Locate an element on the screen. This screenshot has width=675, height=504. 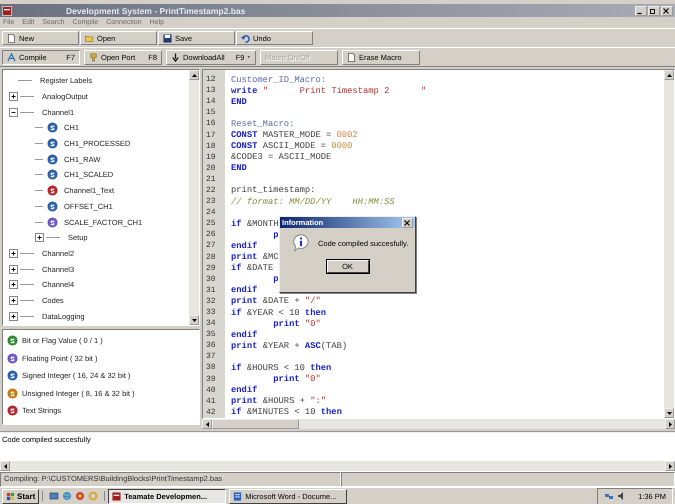
code-line: print &DATE + "/" is located at coordinates (276, 301).